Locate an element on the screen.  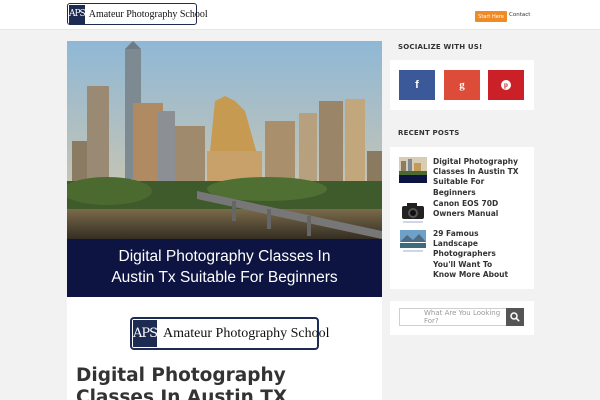
start-here-button: Start Here is located at coordinates (491, 16).